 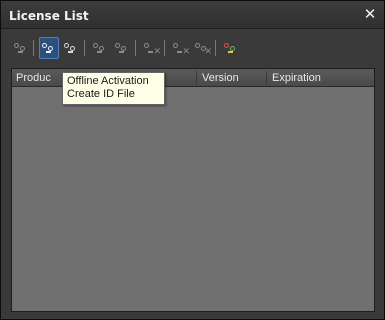 I want to click on remove-license-button: ✕, so click(x=151, y=48).